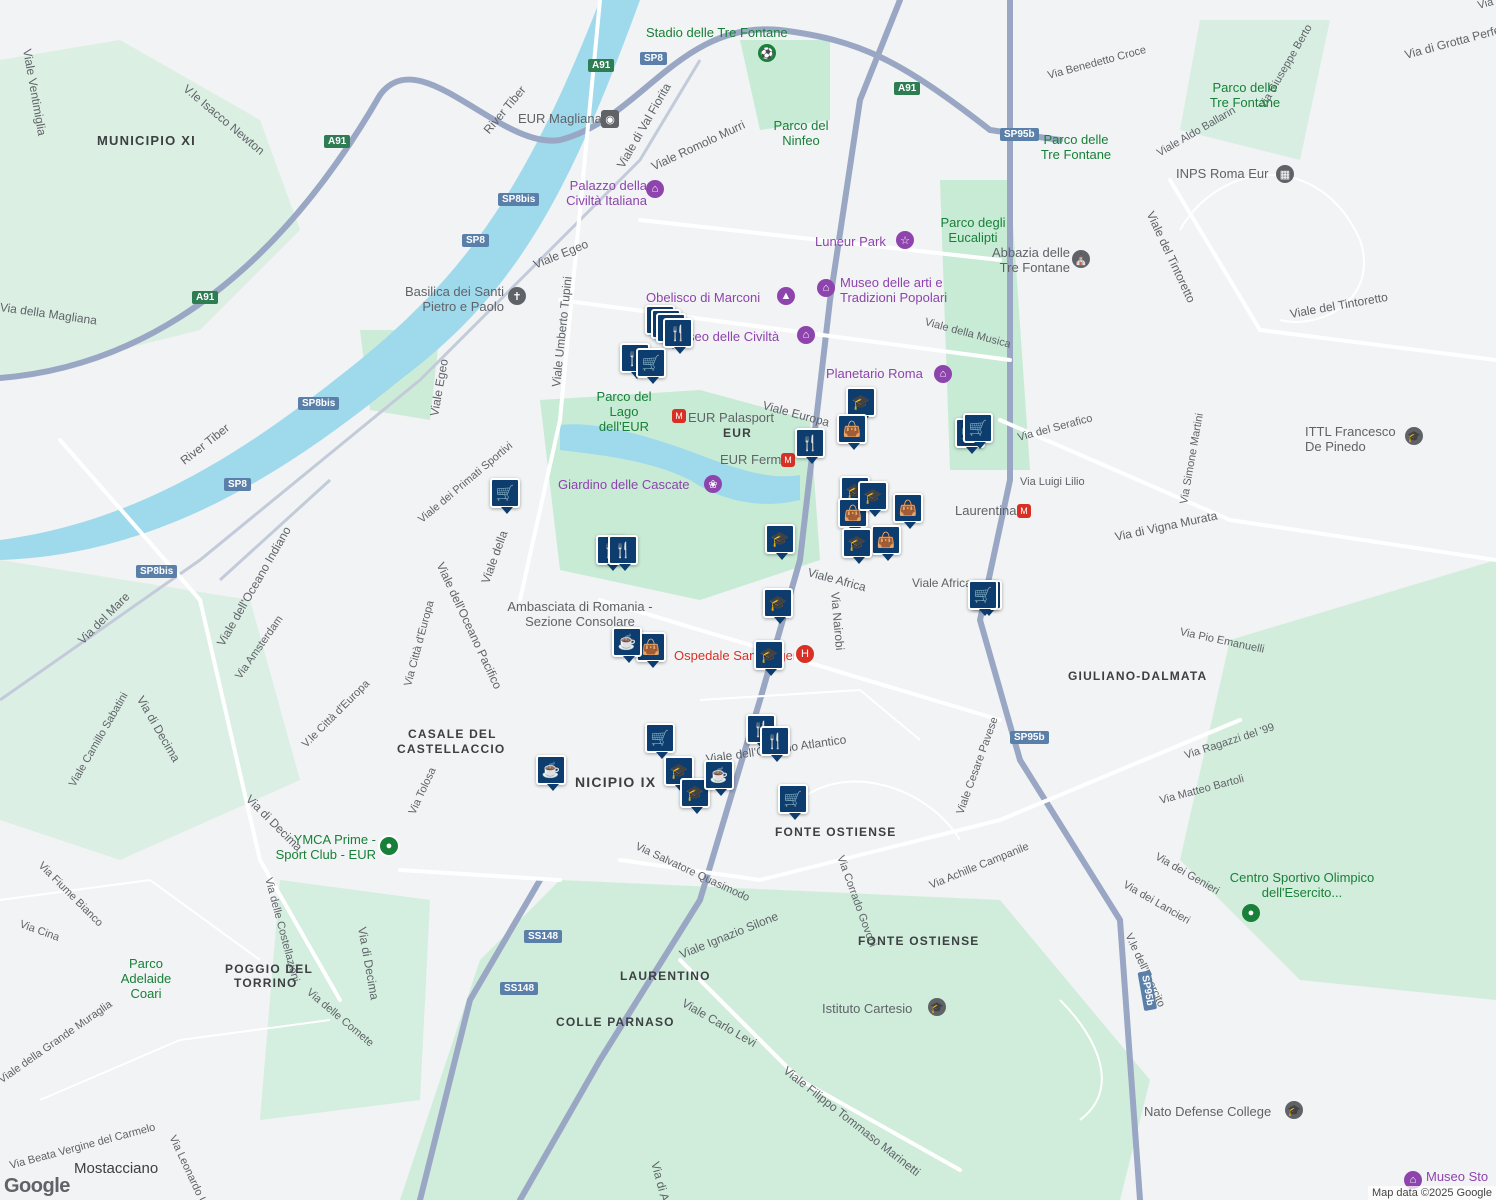 This screenshot has width=1496, height=1200. What do you see at coordinates (610, 119) in the screenshot?
I see `metro-icon: ◉` at bounding box center [610, 119].